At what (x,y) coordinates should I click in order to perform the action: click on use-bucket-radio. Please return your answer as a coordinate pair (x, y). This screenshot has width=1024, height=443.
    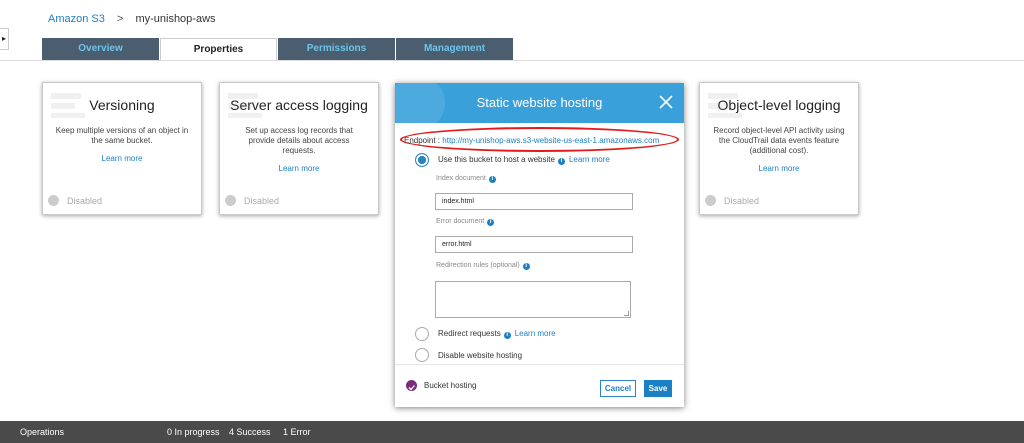
    Looking at the image, I should click on (422, 160).